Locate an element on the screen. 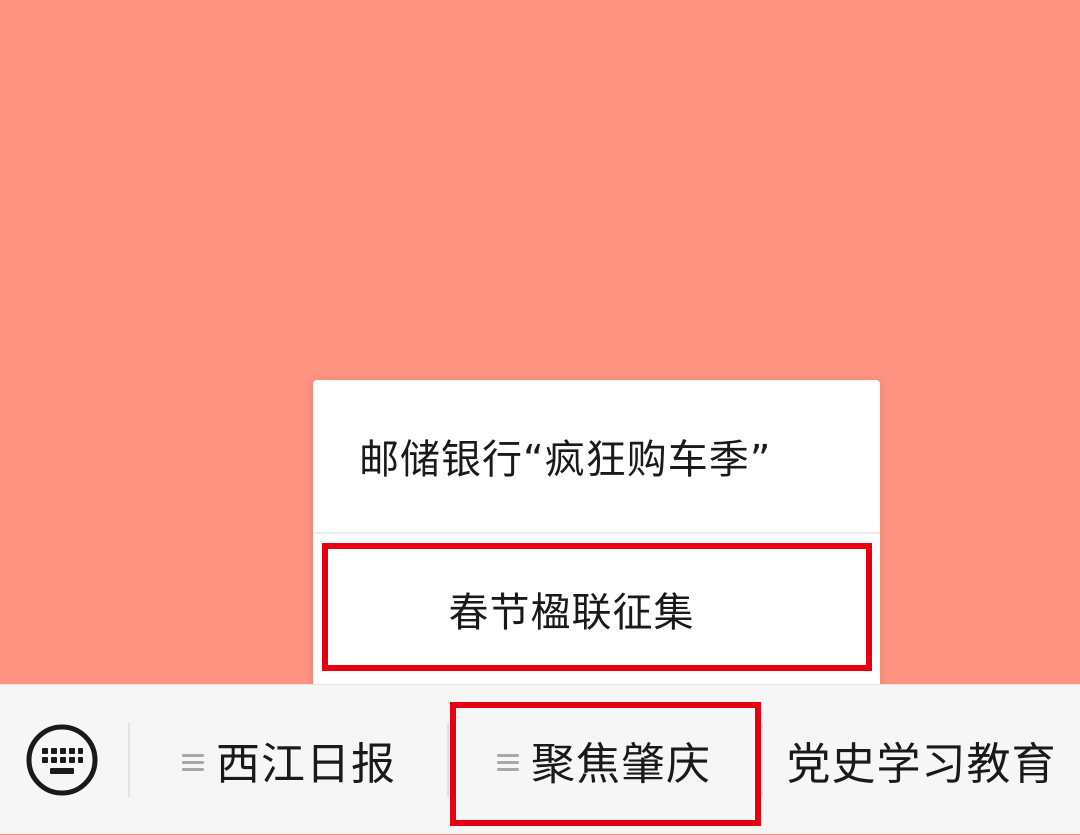 This screenshot has height=835, width=1080. menu-item-label: 聚焦肇庆 is located at coordinates (621, 764).